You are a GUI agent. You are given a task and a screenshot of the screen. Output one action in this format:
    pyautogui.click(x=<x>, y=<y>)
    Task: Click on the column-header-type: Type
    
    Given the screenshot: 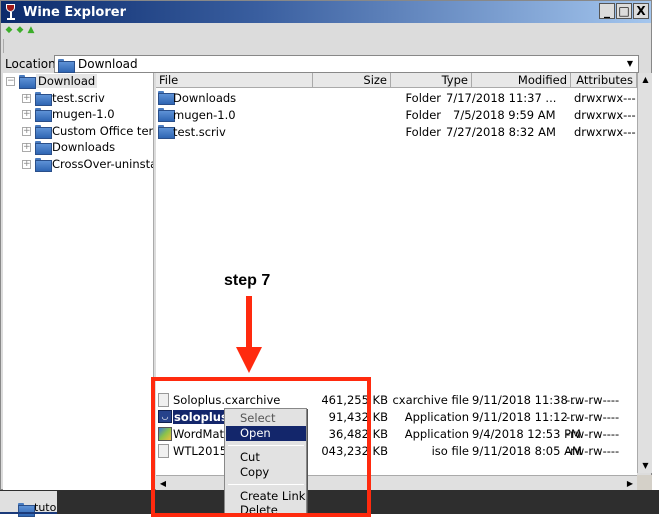 What is the action you would take?
    pyautogui.click(x=431, y=80)
    